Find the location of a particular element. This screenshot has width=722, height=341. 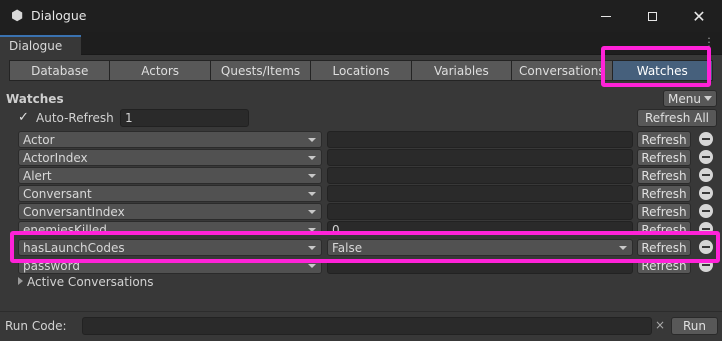

run-code-input is located at coordinates (367, 326).